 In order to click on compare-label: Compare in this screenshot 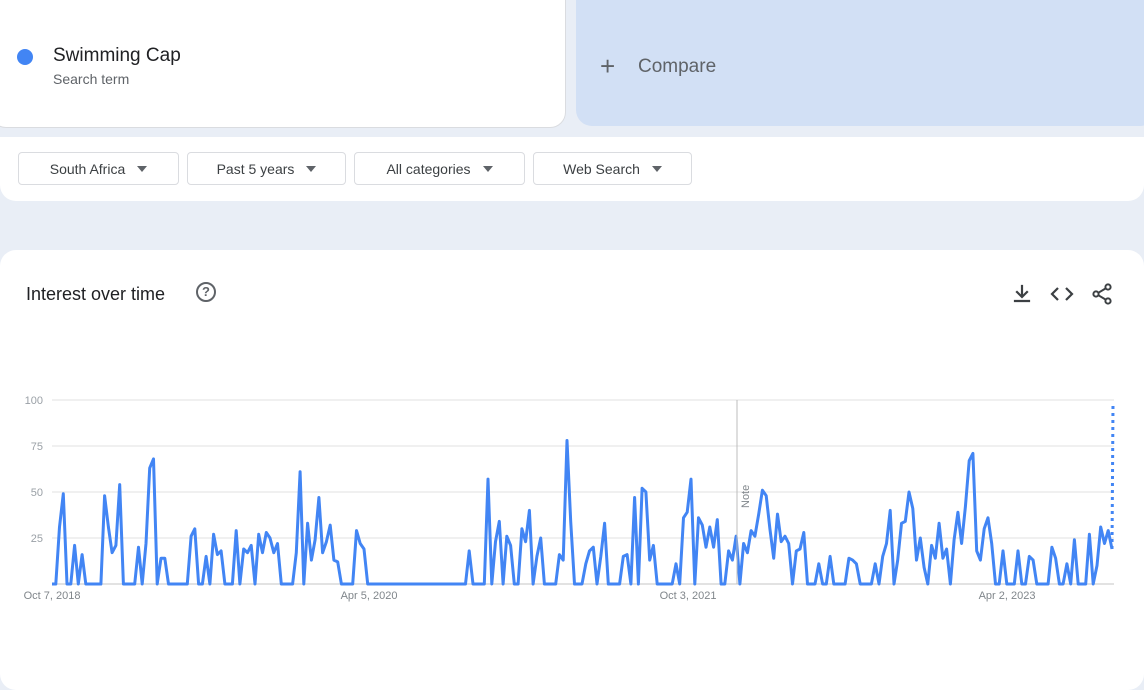, I will do `click(677, 66)`.